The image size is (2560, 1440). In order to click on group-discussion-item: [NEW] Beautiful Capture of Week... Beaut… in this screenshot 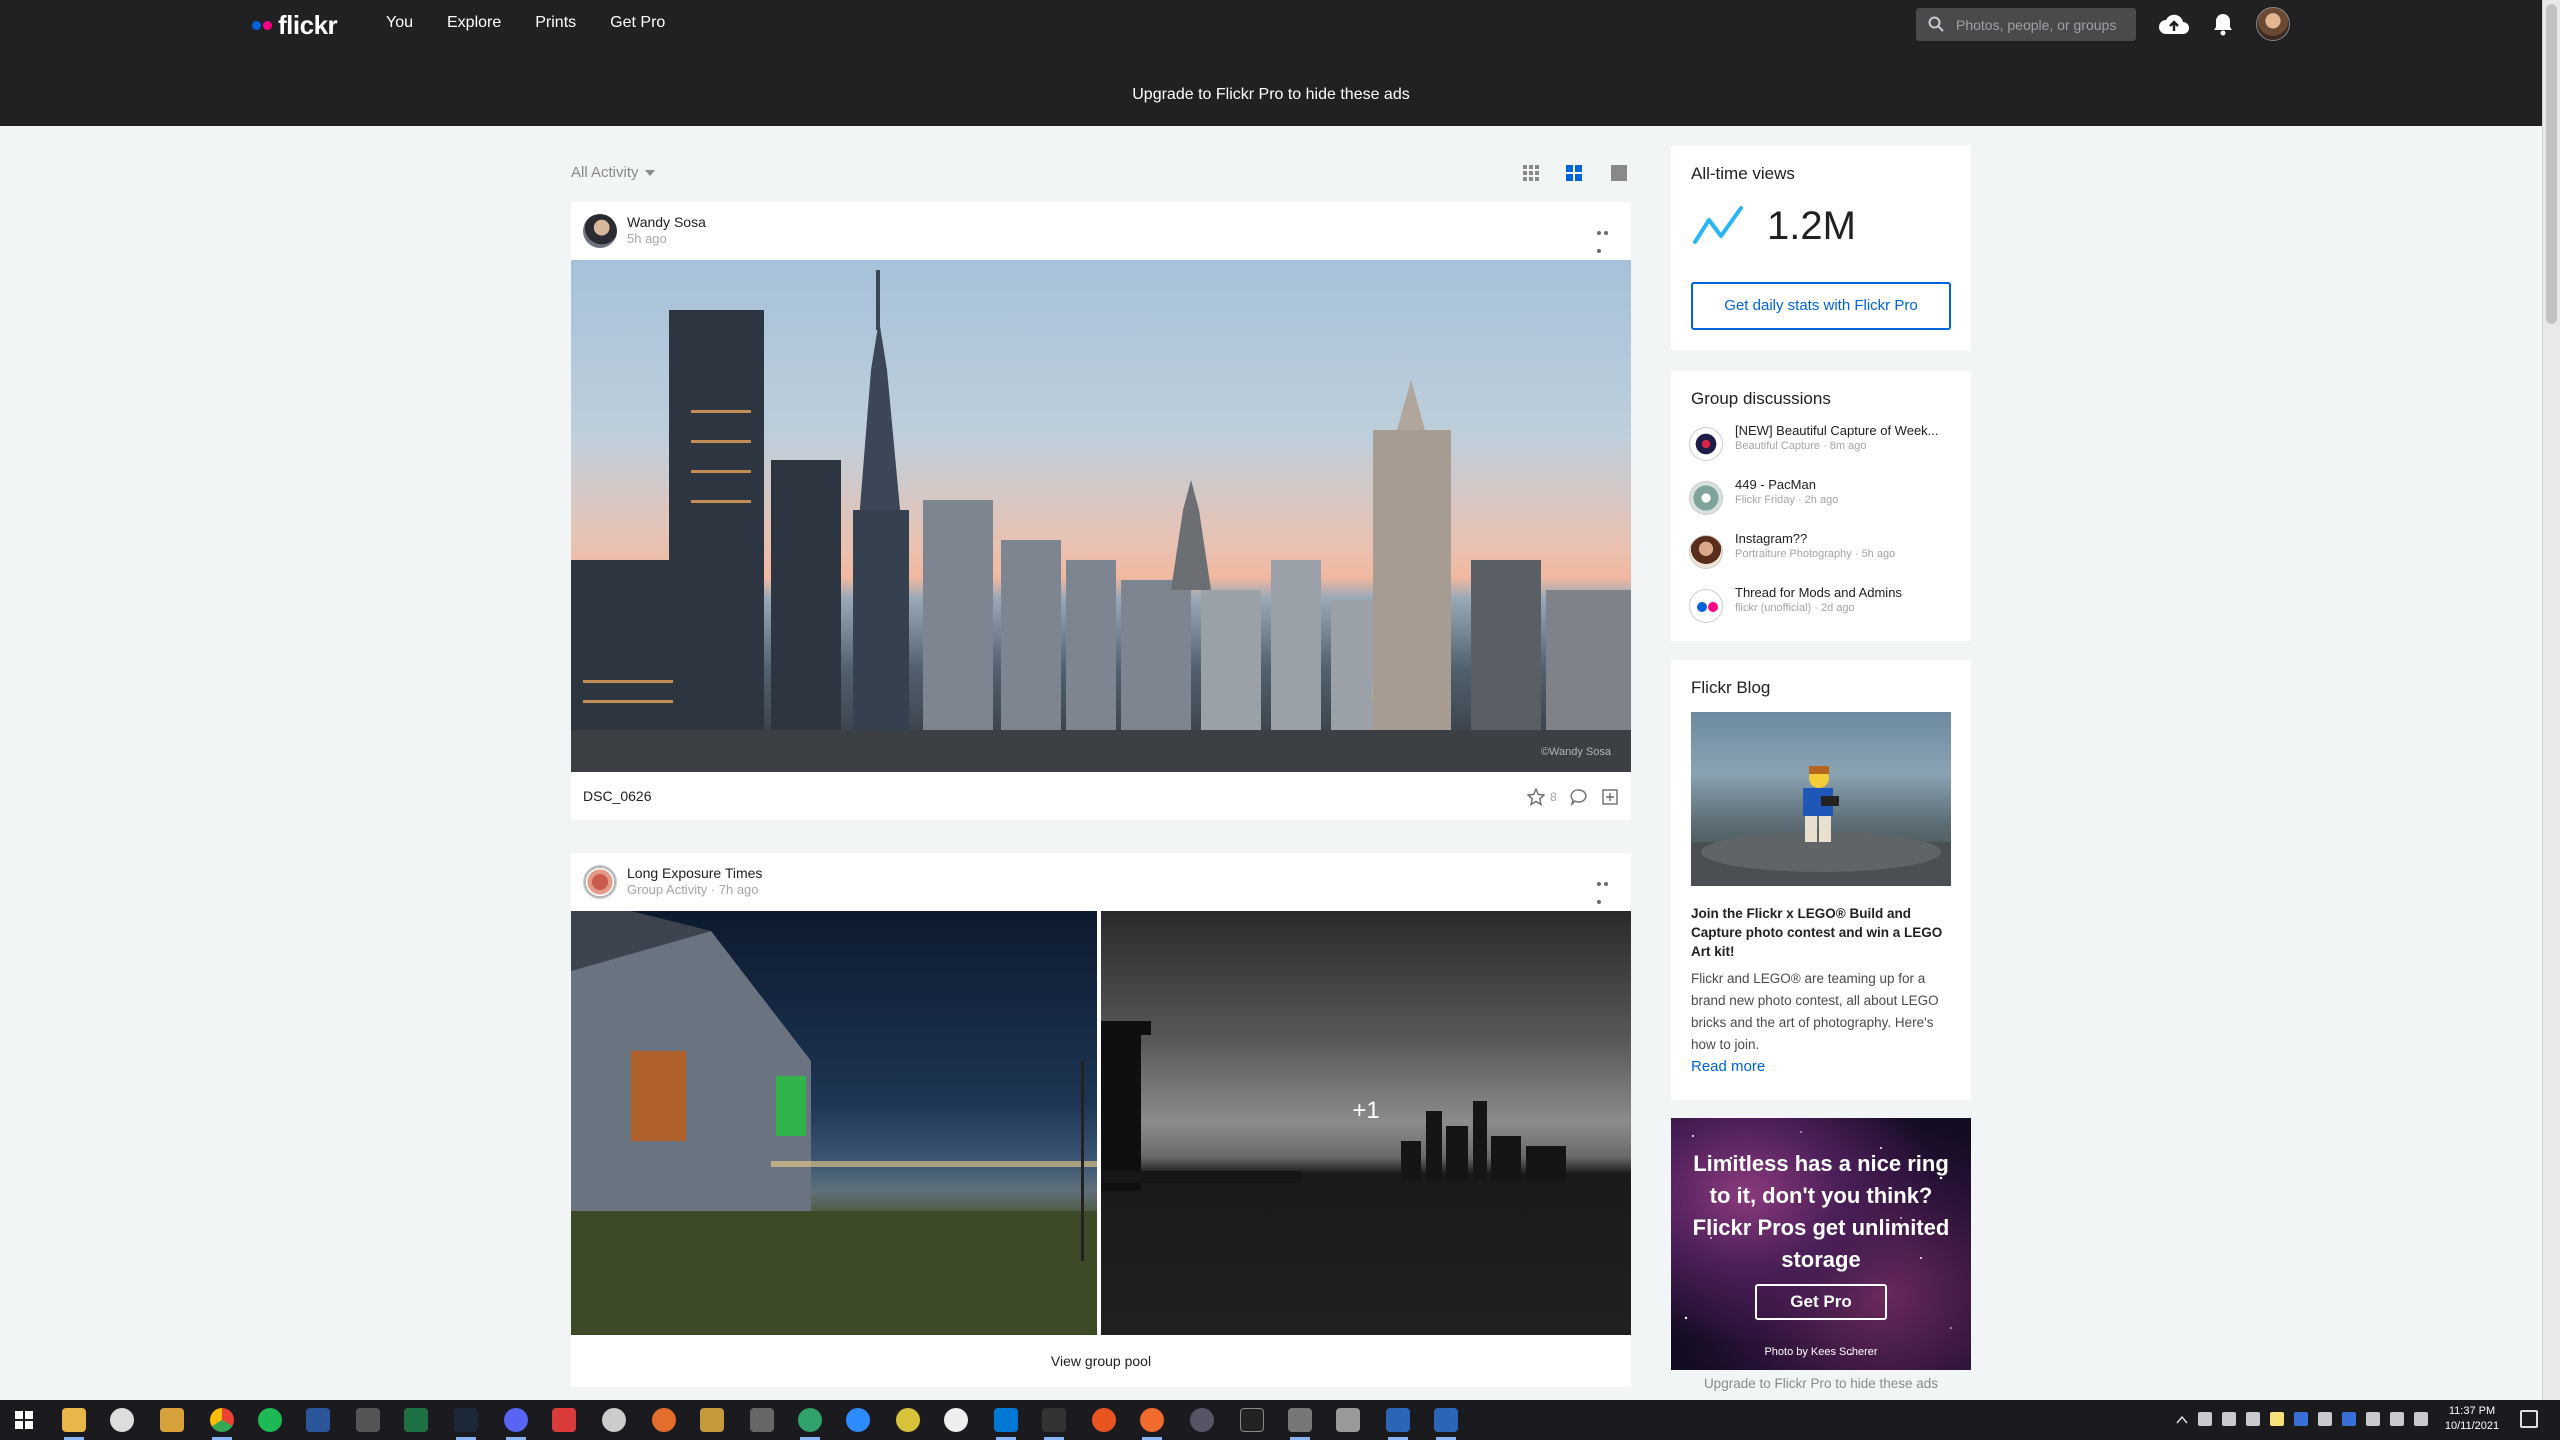, I will do `click(1824, 444)`.